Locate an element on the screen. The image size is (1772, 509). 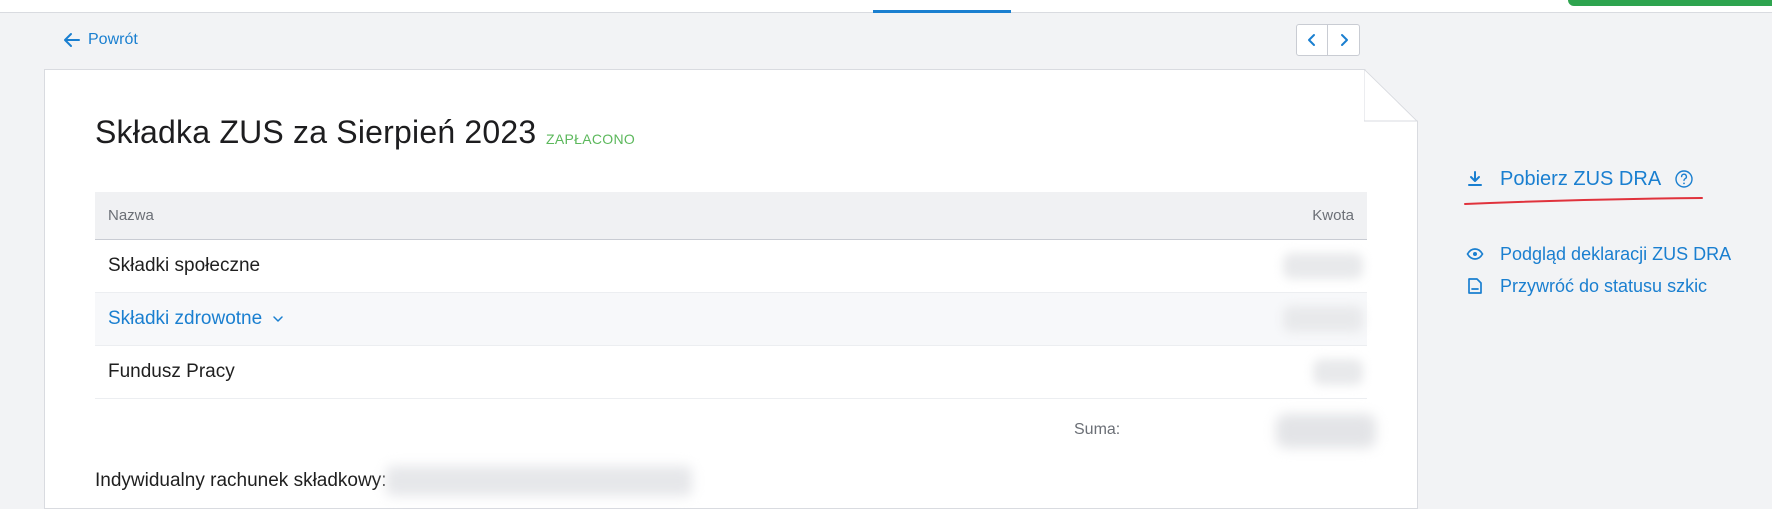
previous-button is located at coordinates (1312, 40).